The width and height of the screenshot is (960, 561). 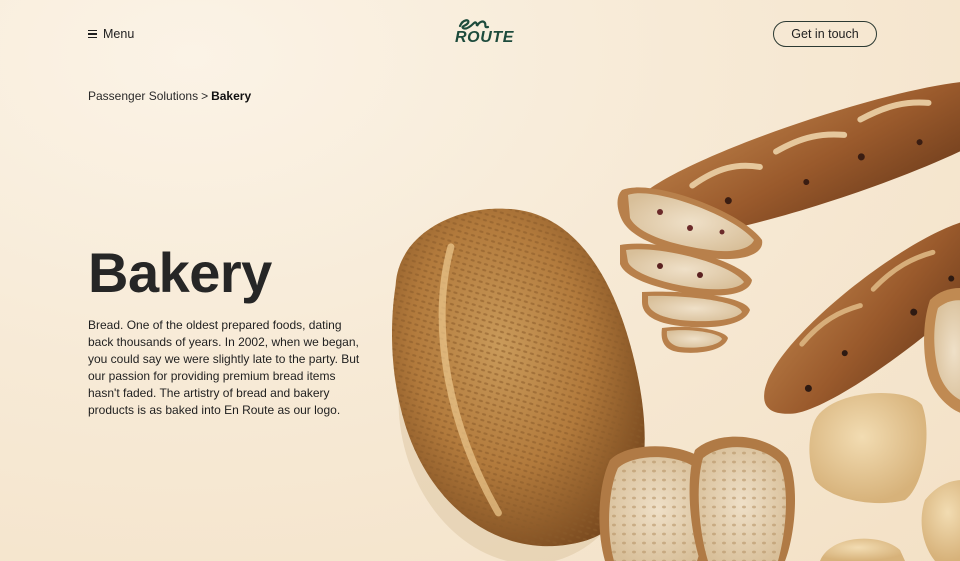 What do you see at coordinates (119, 34) in the screenshot?
I see `menu-label: Menu` at bounding box center [119, 34].